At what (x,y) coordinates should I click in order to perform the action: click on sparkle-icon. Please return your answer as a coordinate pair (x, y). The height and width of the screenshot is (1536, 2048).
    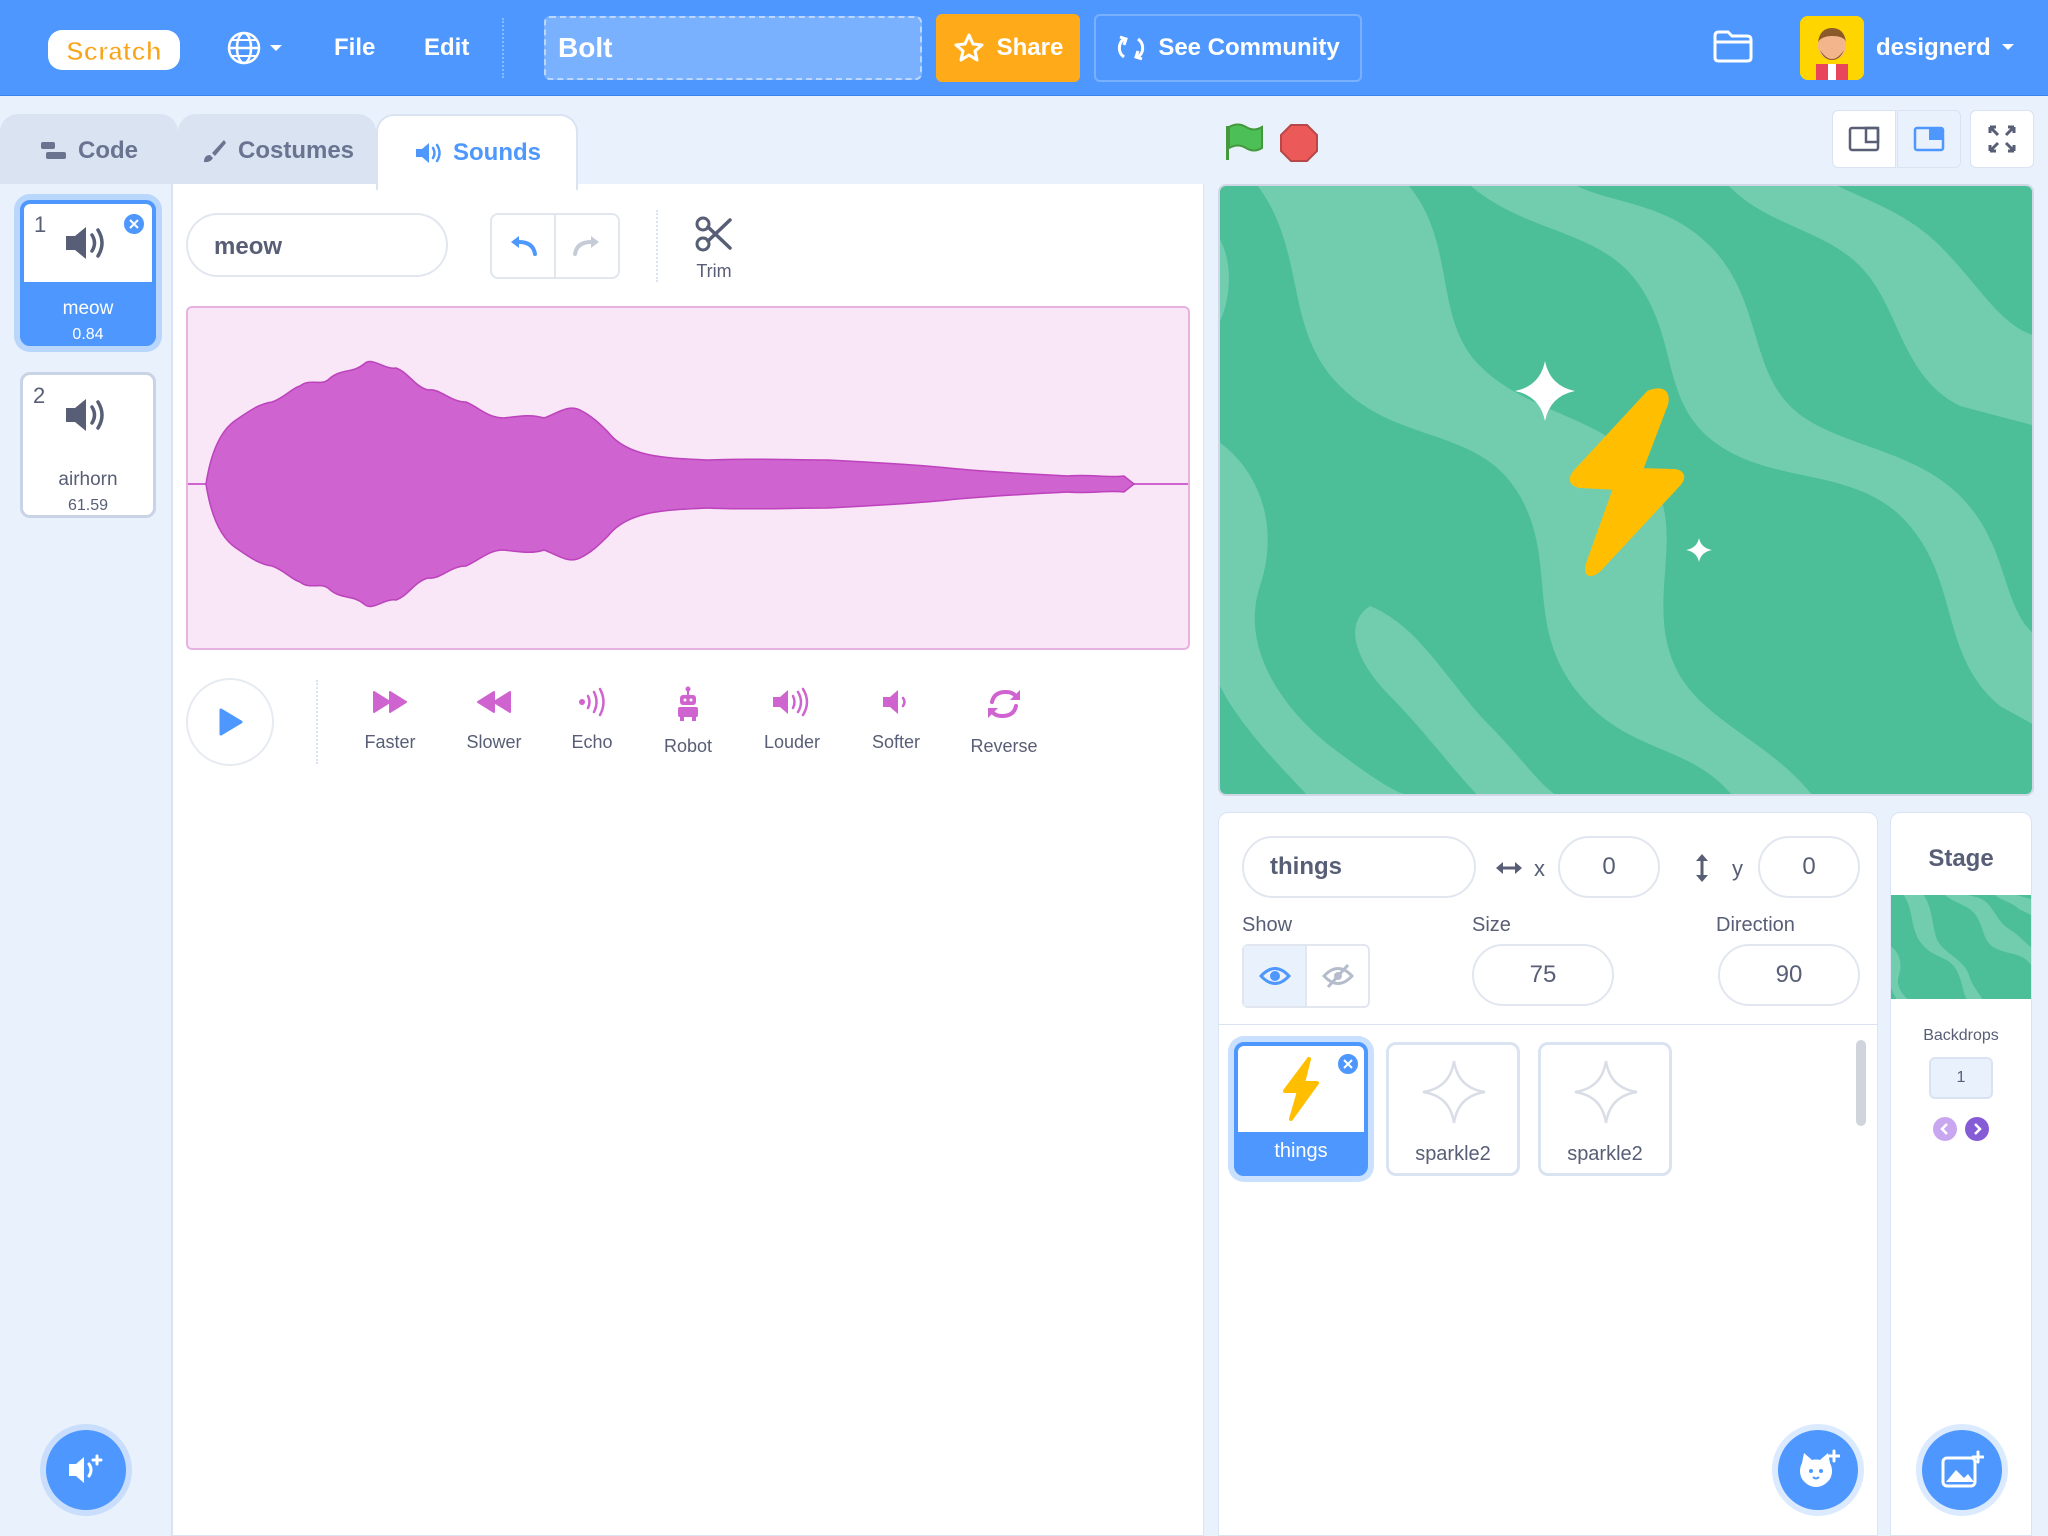
    Looking at the image, I should click on (1606, 1092).